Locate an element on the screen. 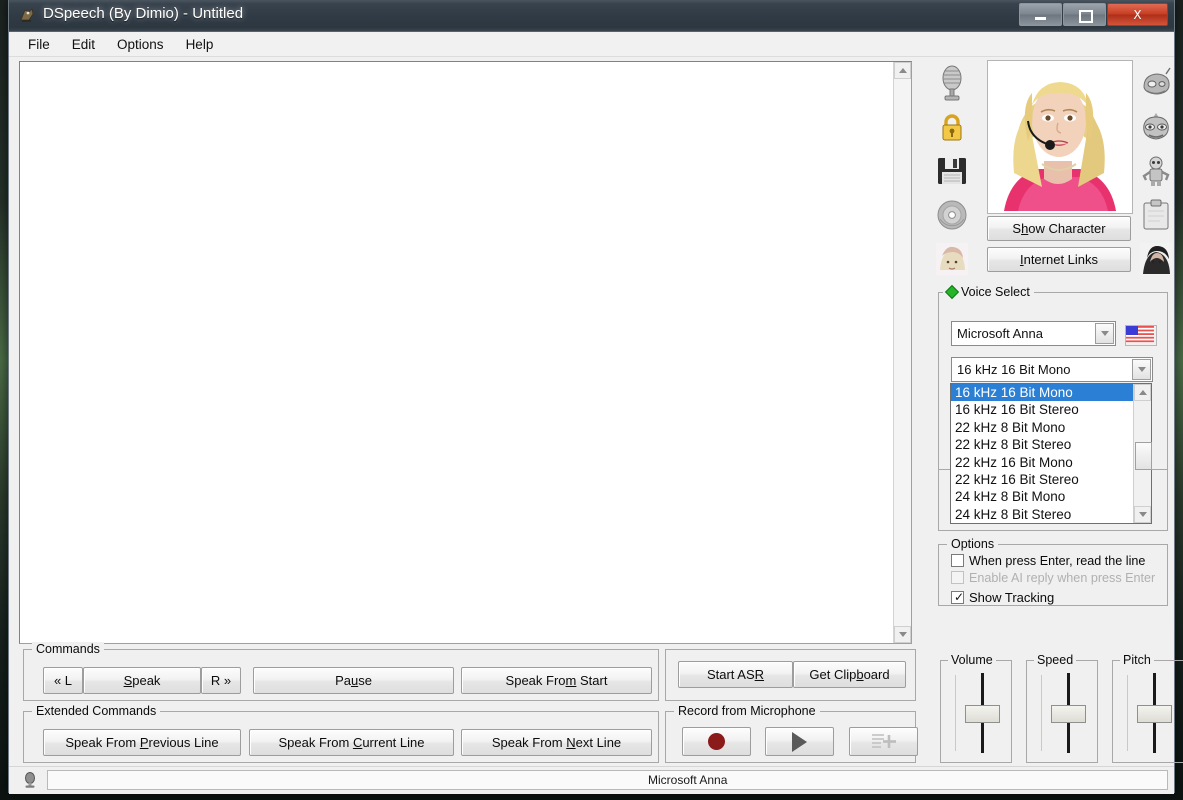 The height and width of the screenshot is (800, 1183). dropdown-scrollbar is located at coordinates (1142, 453).